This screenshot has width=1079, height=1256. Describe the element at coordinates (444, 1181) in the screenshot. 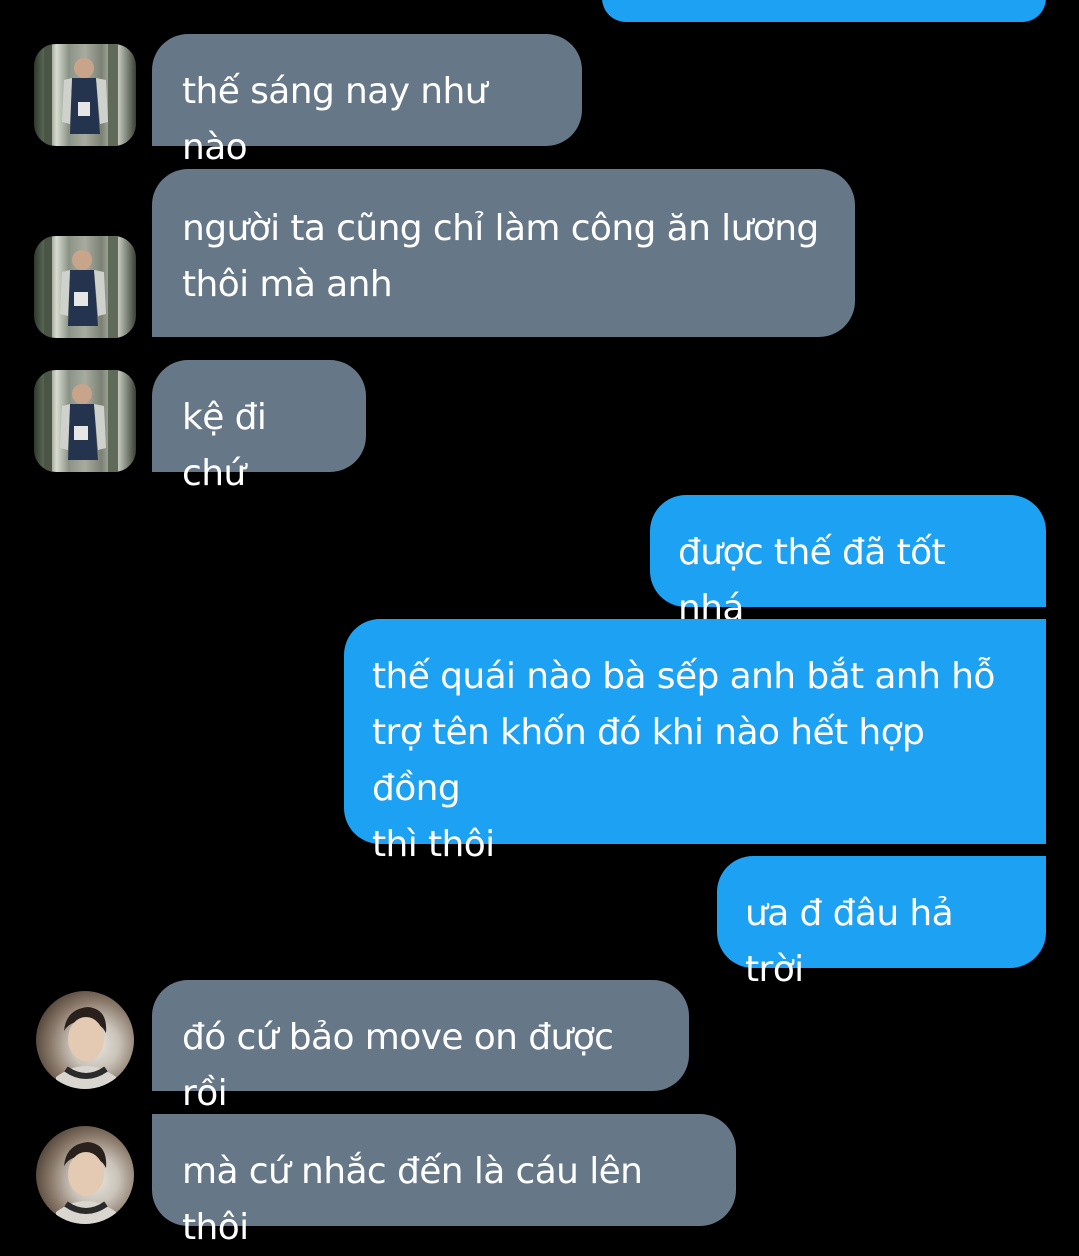

I see `incoming-message-bubble: mà cứ nhắc đến là cáu lên thôi` at that location.